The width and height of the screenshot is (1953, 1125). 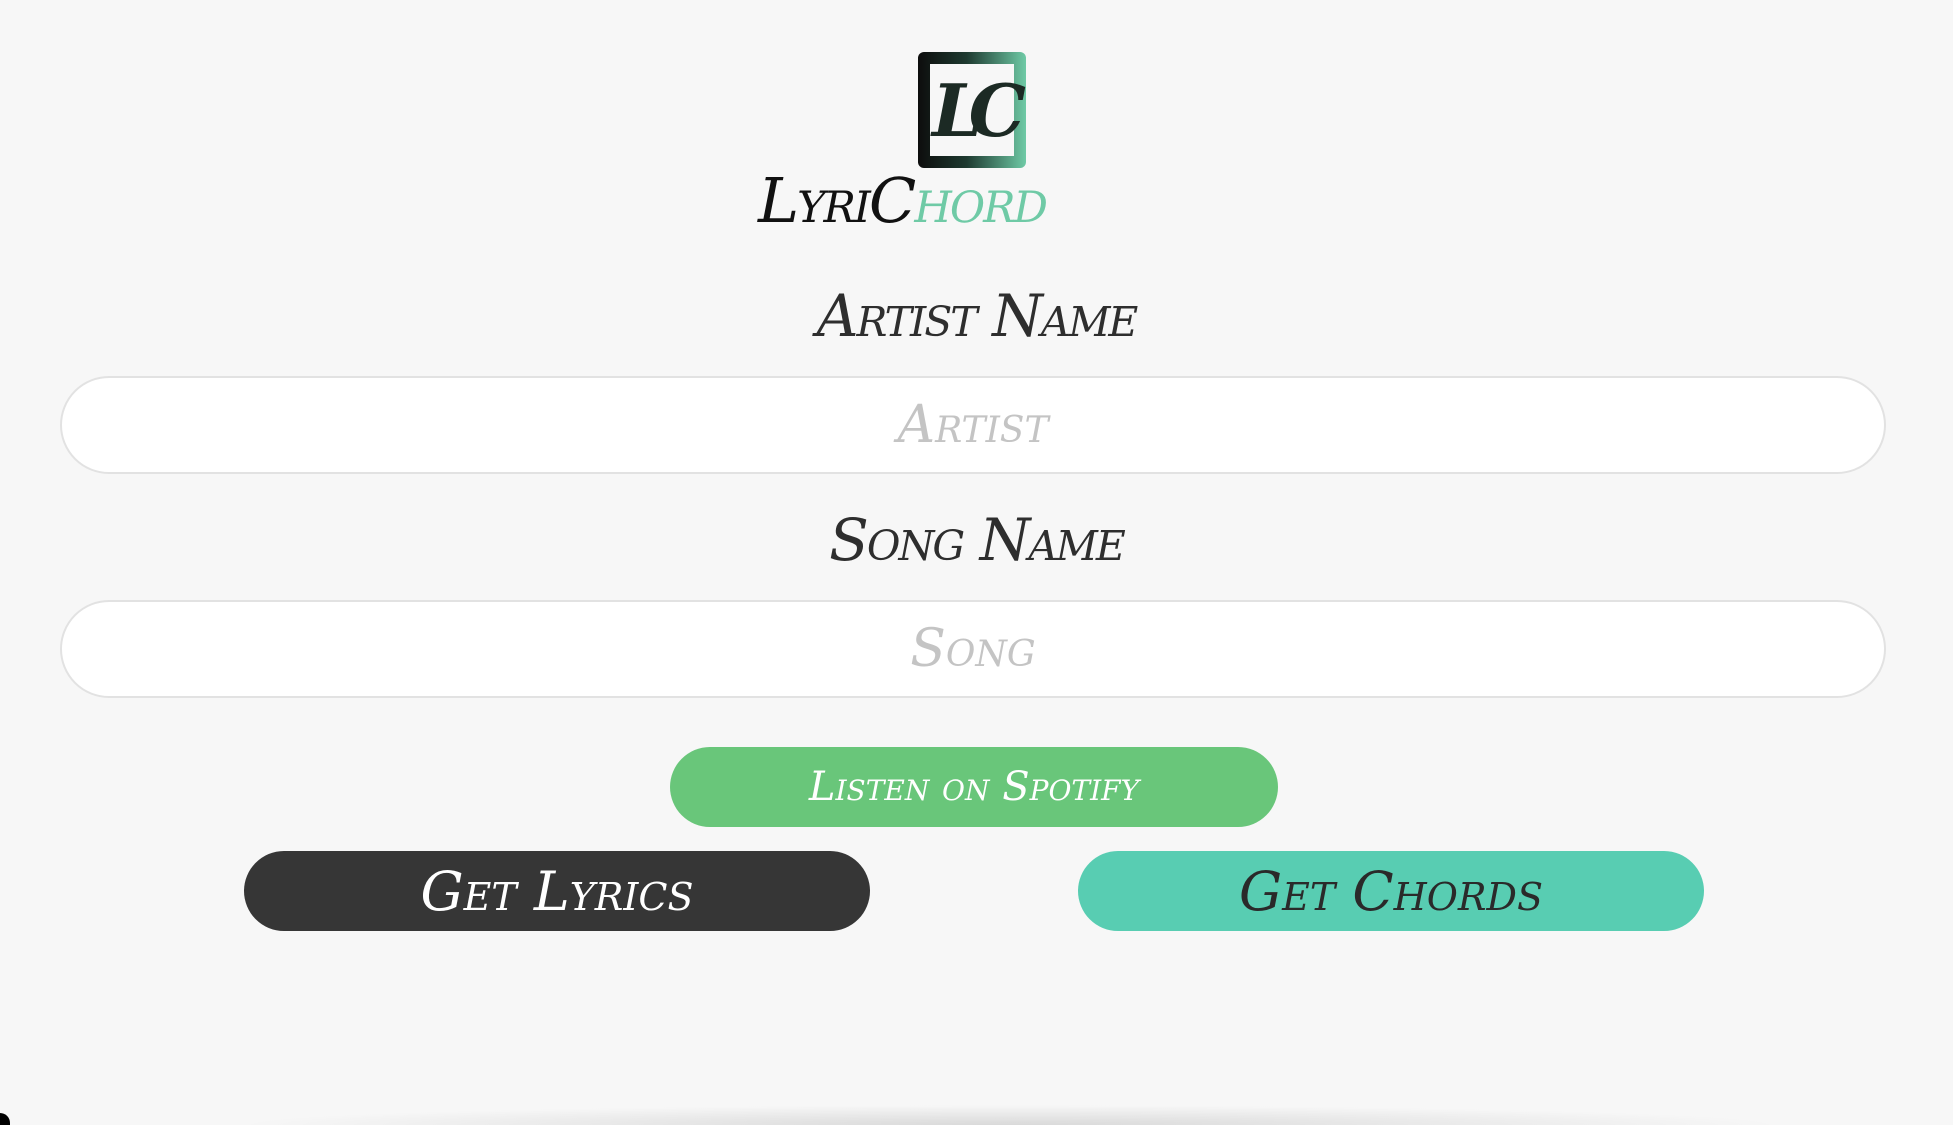 I want to click on logo-mark-letters: LC, so click(x=979, y=110).